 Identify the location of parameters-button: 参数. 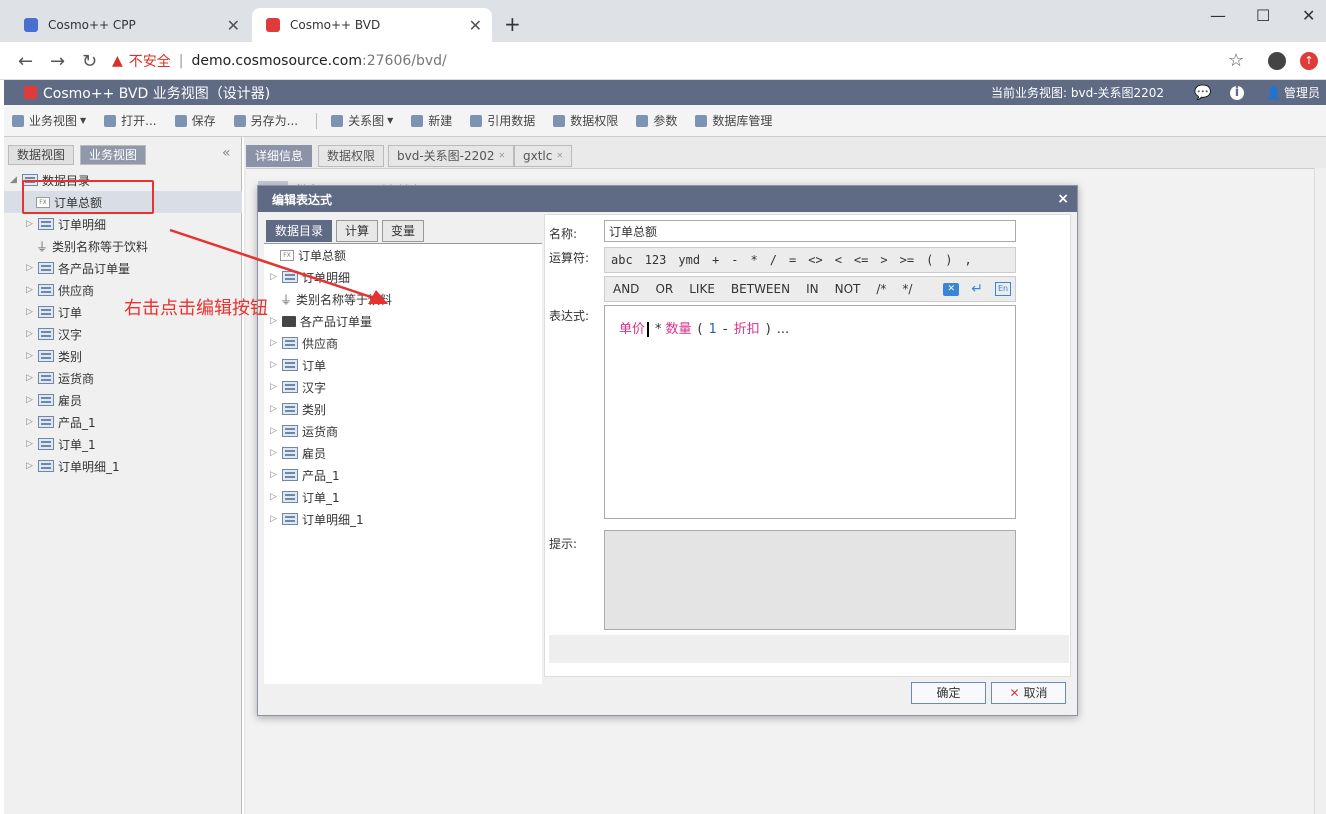
(656, 120).